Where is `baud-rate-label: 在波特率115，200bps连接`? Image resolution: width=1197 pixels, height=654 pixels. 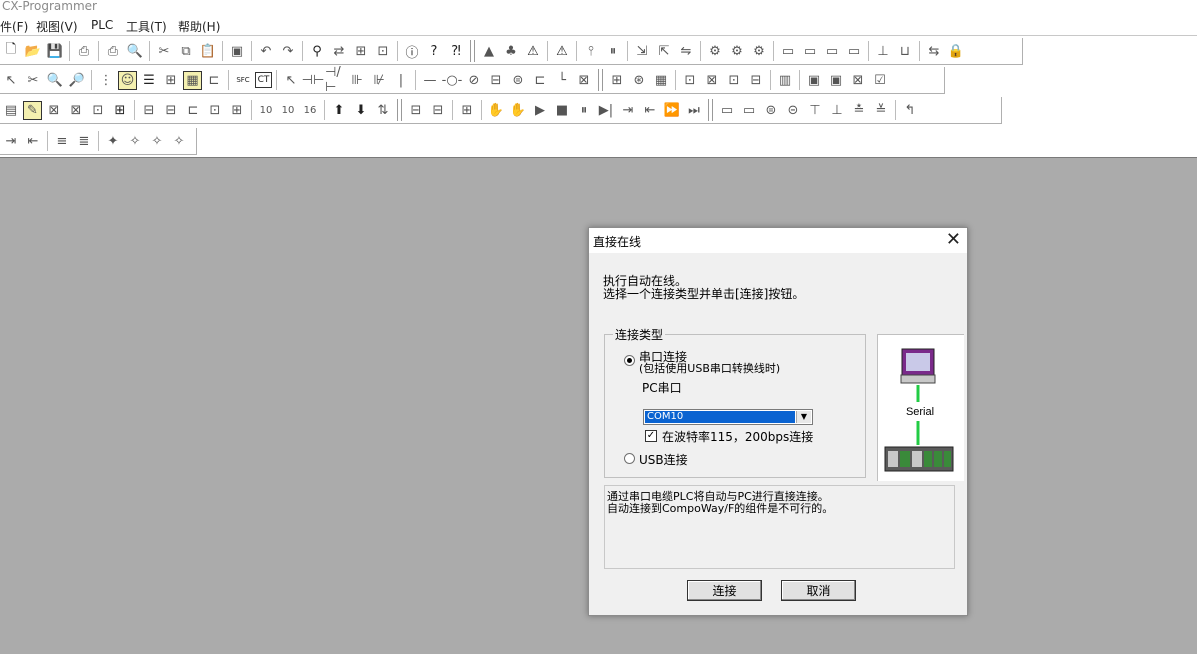 baud-rate-label: 在波特率115，200bps连接 is located at coordinates (737, 436).